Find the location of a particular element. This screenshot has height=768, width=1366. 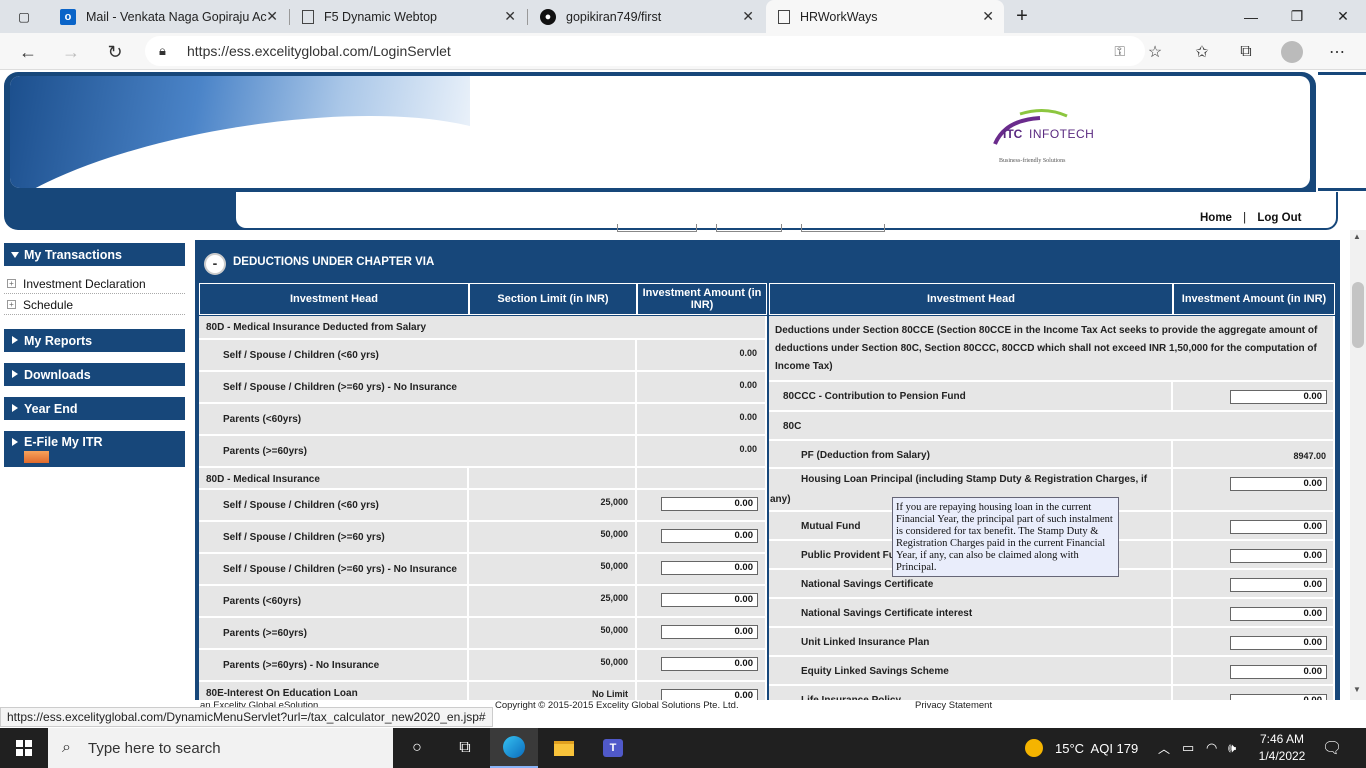

menu-item-schedule: + Schedule is located at coordinates (94, 305).